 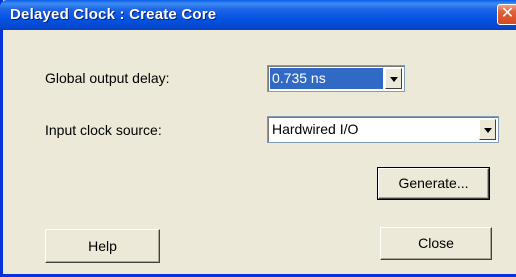 I want to click on global-output-delay-select: 0.735 ns, so click(x=336, y=78).